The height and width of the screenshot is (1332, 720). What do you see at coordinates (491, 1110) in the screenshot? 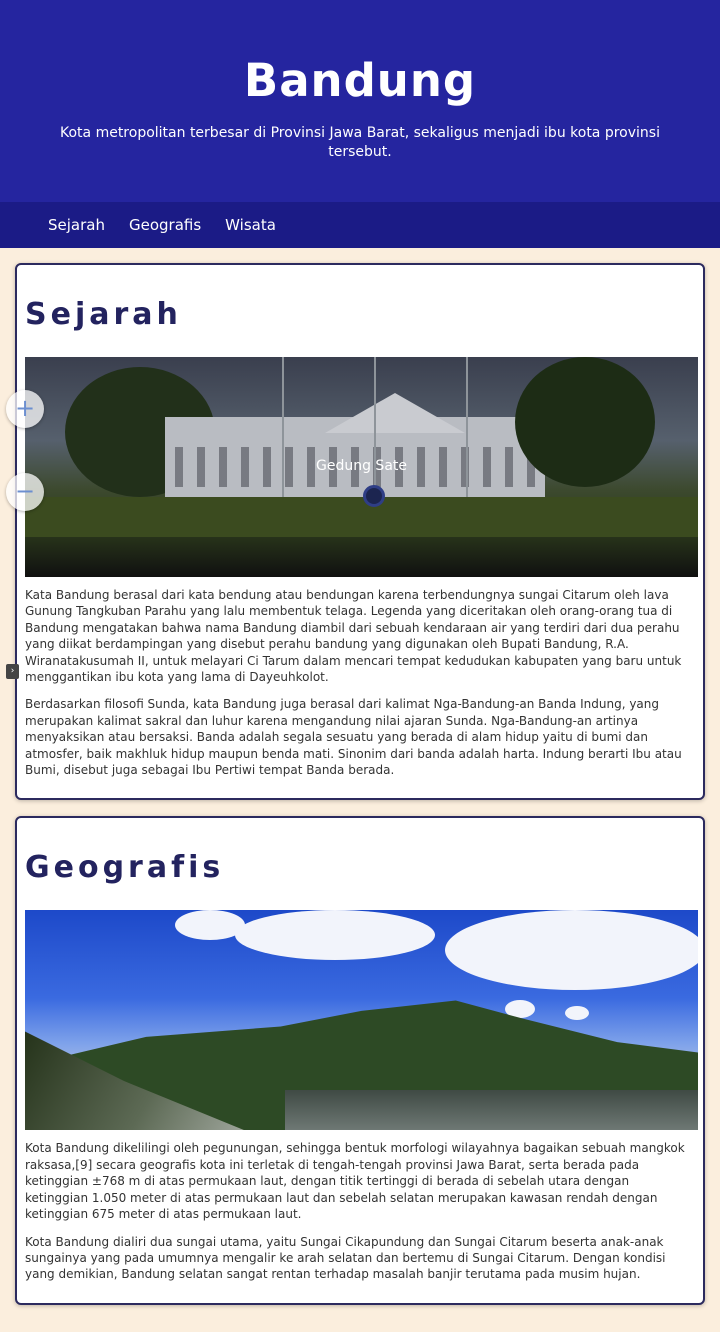
I see `crater-shape` at bounding box center [491, 1110].